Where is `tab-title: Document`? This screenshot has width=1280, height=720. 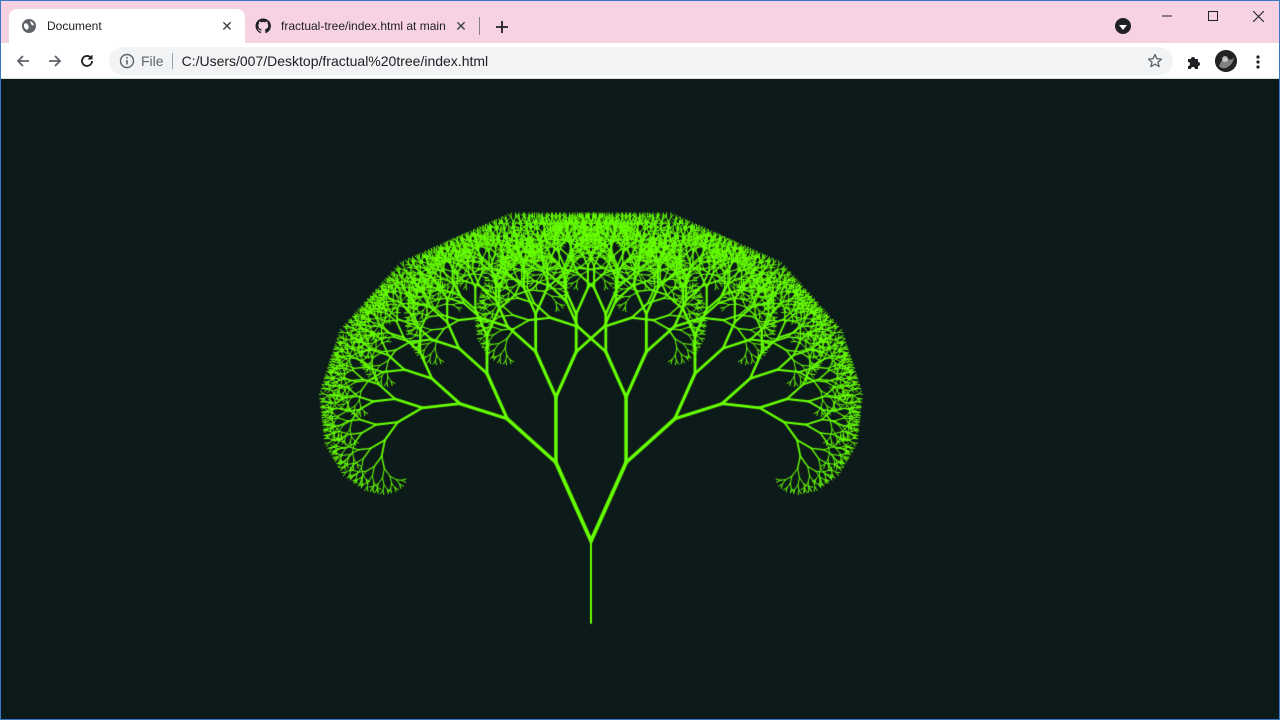
tab-title: Document is located at coordinates (74, 26).